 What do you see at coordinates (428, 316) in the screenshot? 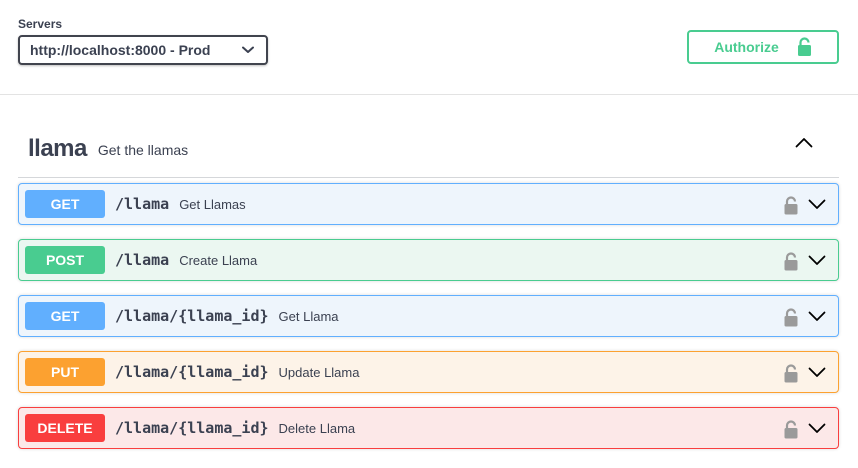
I see `operation-row: GET /llama/{llama_id} Get Llama` at bounding box center [428, 316].